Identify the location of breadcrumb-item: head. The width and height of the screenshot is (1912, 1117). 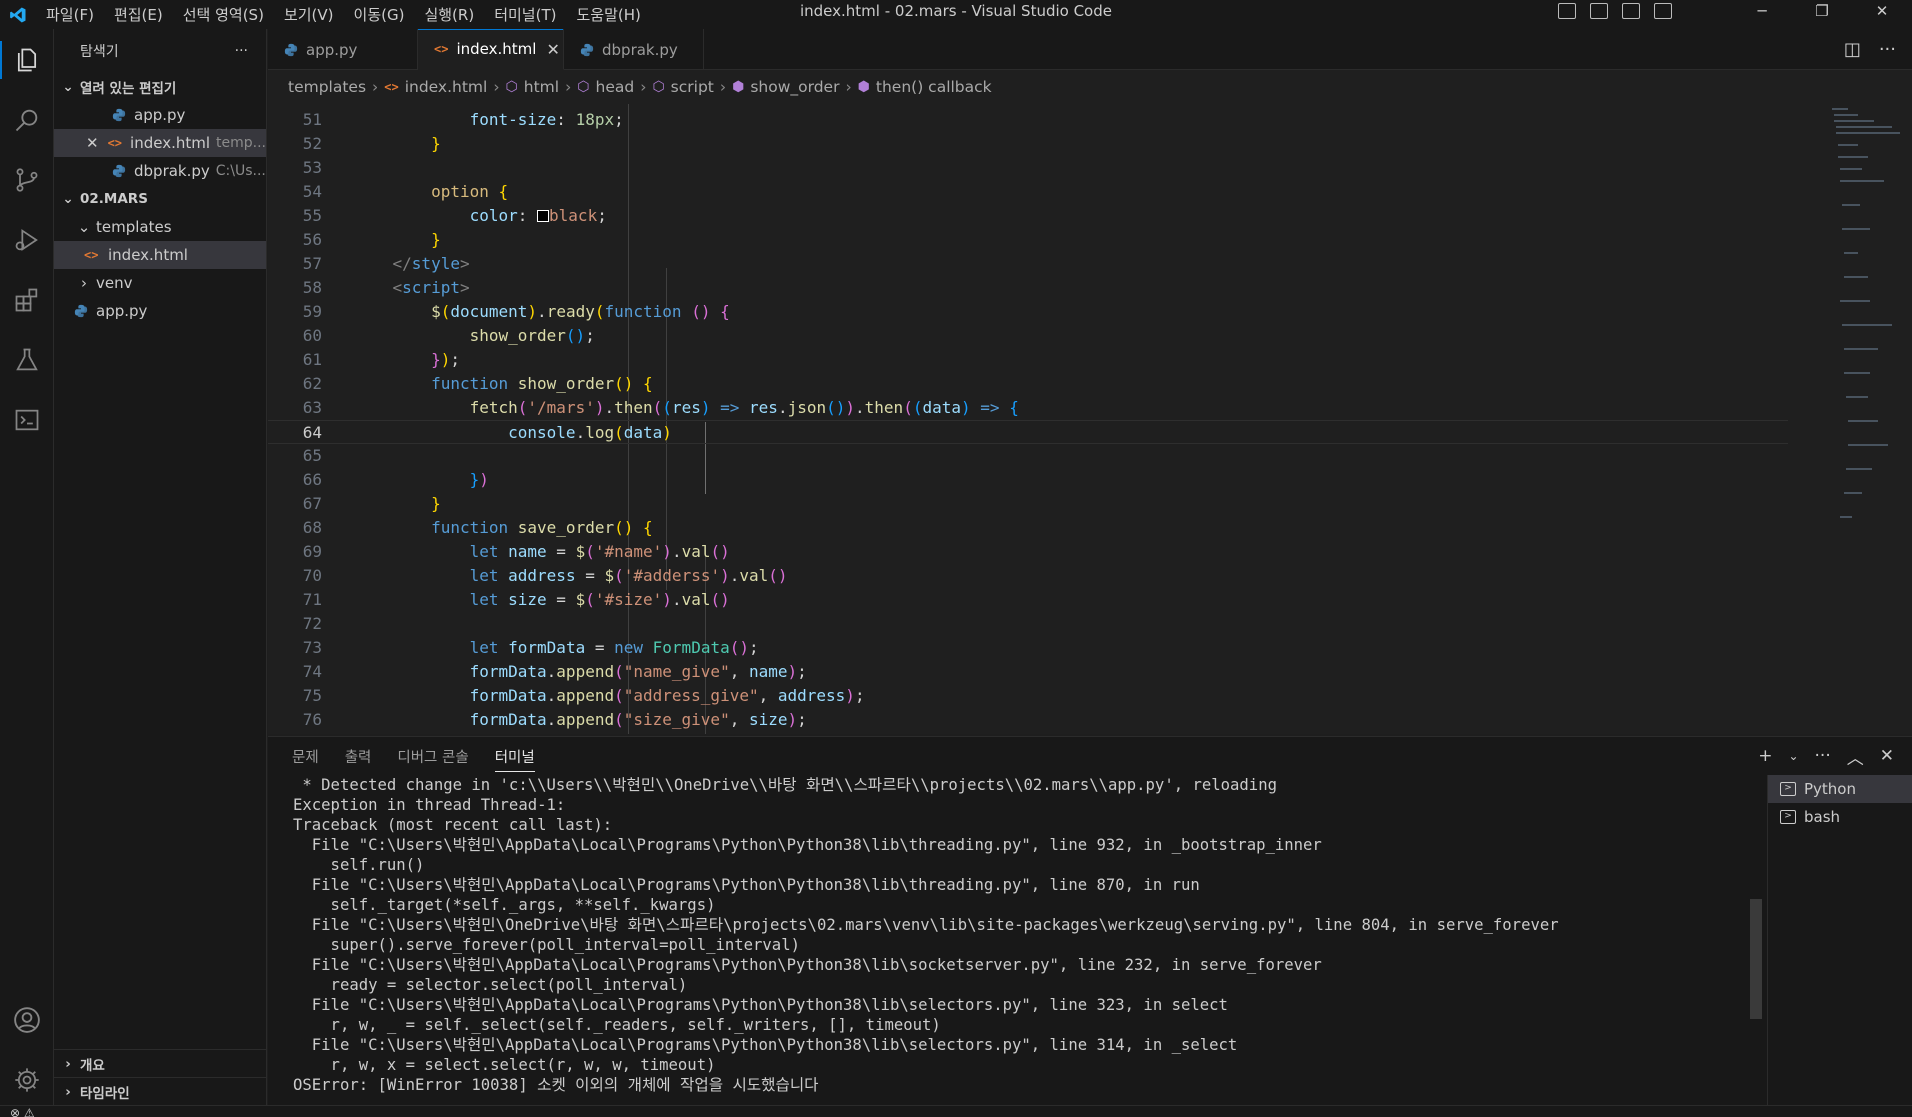
(615, 87).